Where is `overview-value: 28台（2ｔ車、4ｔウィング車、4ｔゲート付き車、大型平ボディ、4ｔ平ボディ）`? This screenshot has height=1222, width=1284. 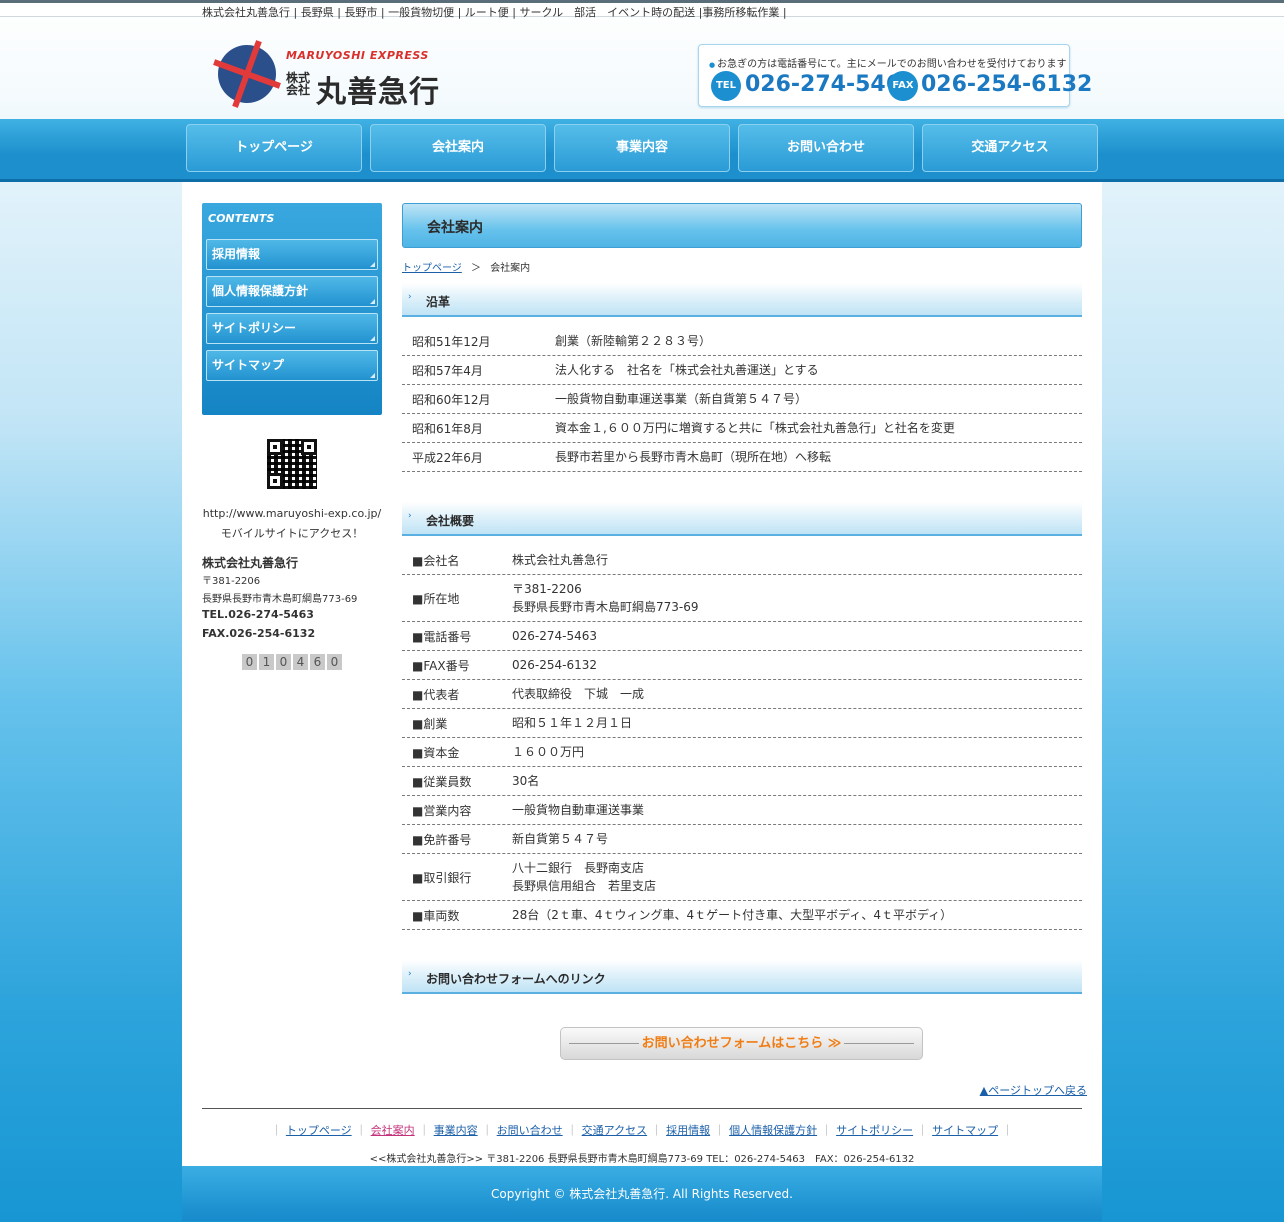 overview-value: 28台（2ｔ車、4ｔウィング車、4ｔゲート付き車、大型平ボディ、4ｔ平ボディ） is located at coordinates (732, 915).